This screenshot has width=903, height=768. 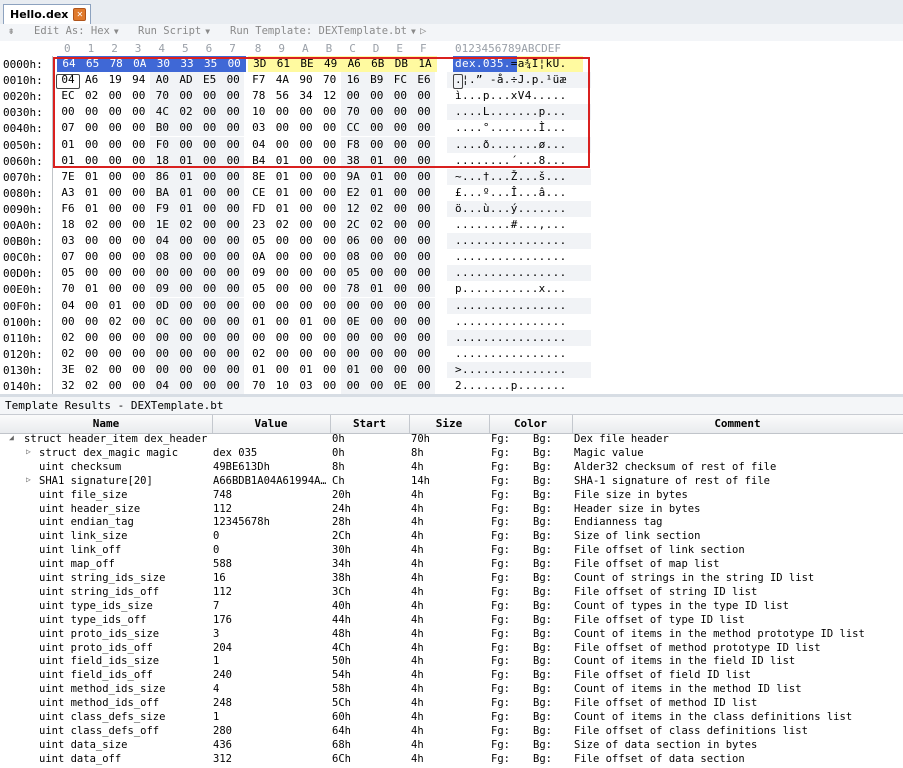 I want to click on run-template-dropdown: Run Template: DEXTemplate.bt ▼, so click(x=323, y=31).